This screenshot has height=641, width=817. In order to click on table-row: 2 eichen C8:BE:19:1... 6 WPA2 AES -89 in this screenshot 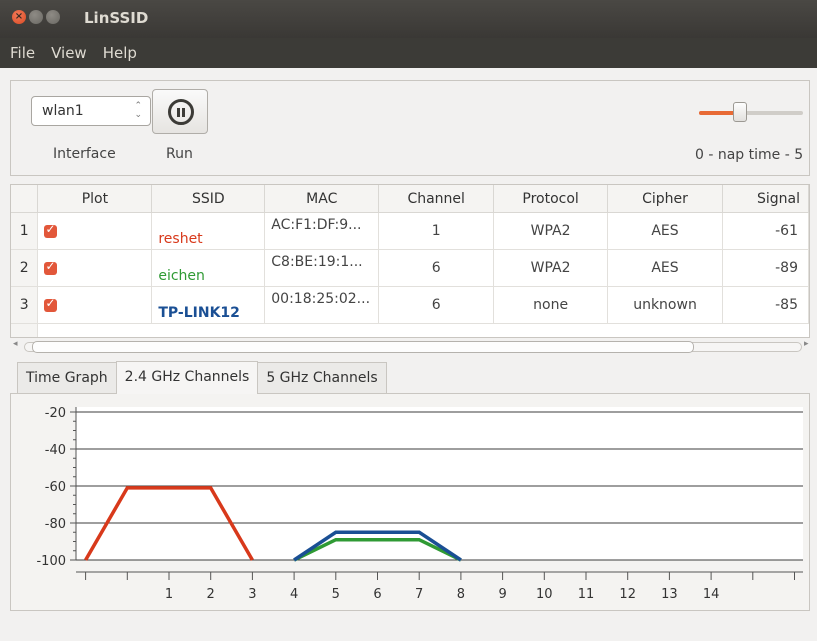, I will do `click(410, 268)`.